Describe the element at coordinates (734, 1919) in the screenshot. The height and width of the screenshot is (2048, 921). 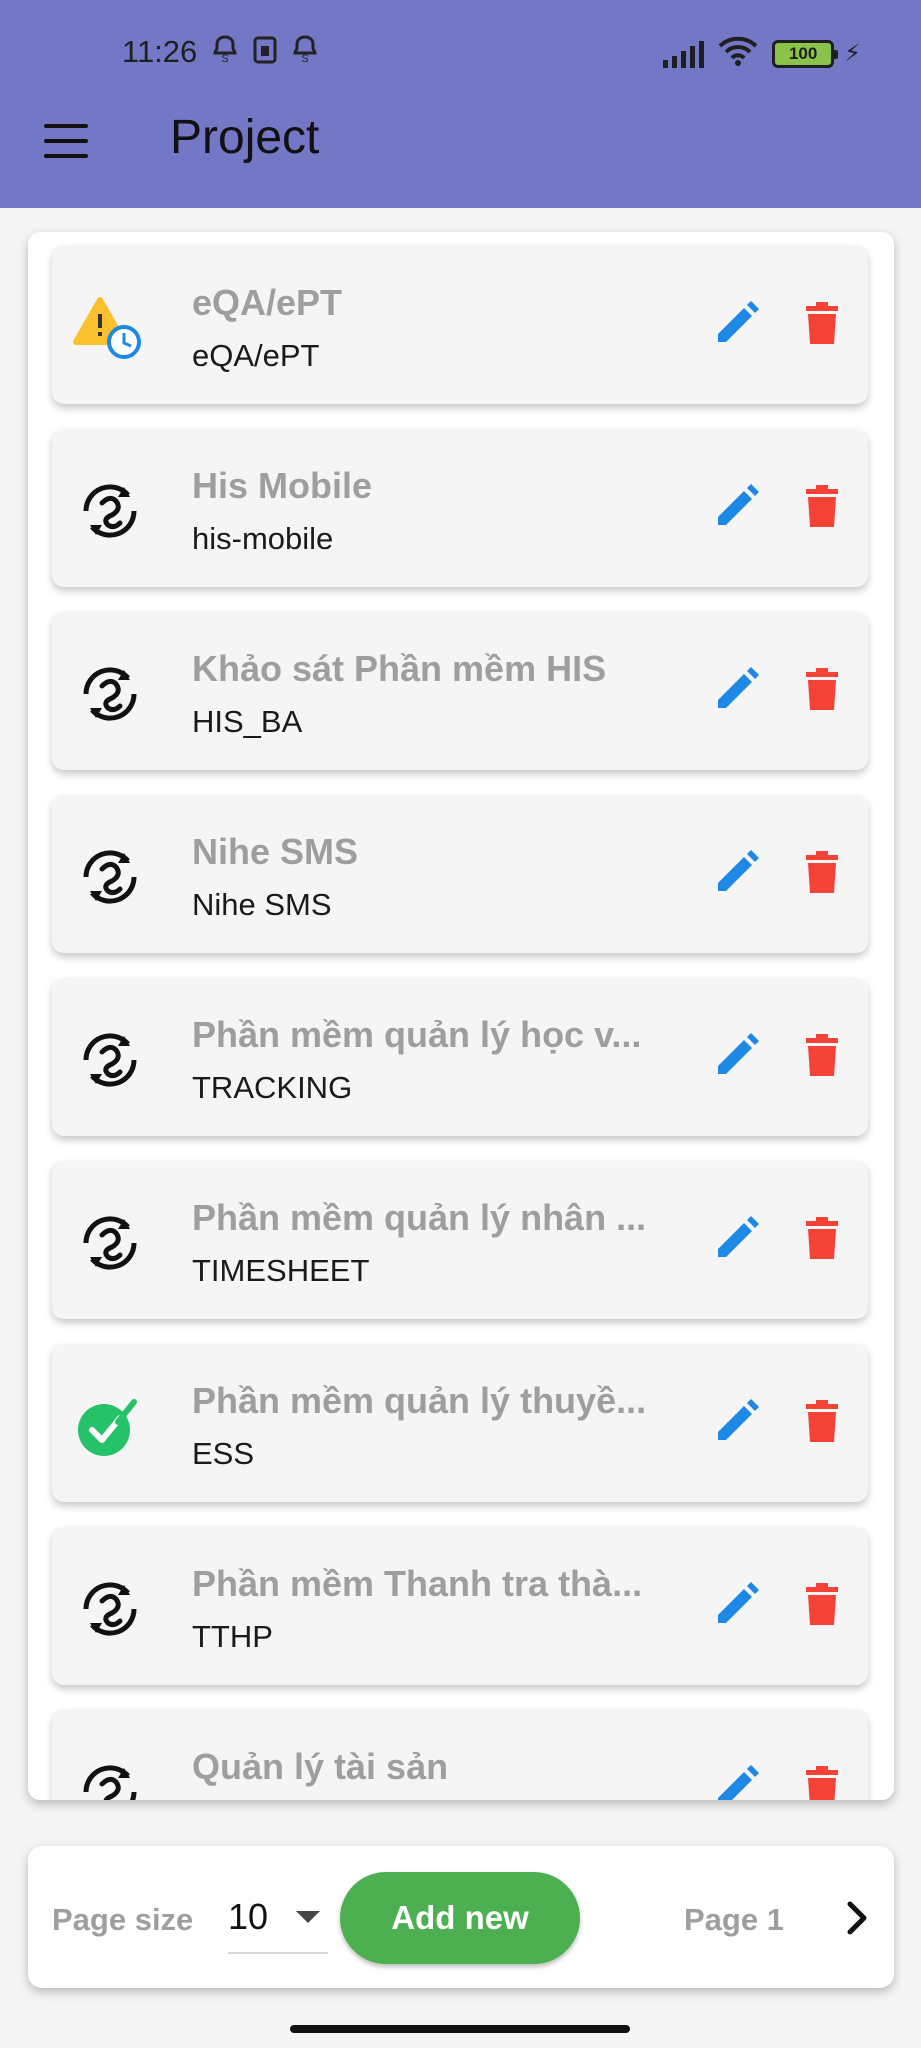
I see `page-indicator: Page 1` at that location.